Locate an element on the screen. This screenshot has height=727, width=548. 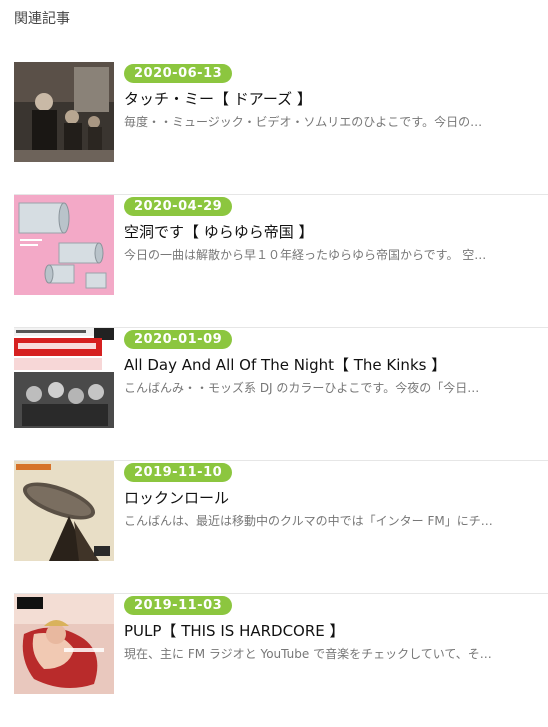
article-title: タッチ・ミー【 ドアーズ 】 is located at coordinates (334, 98).